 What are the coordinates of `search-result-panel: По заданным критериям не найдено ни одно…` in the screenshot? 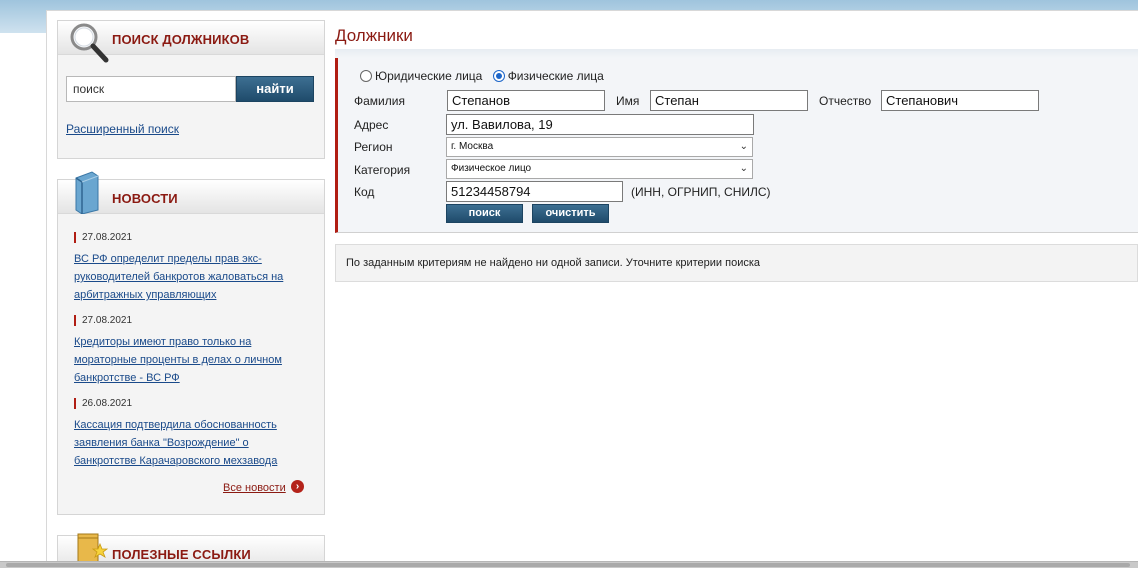 It's located at (736, 263).